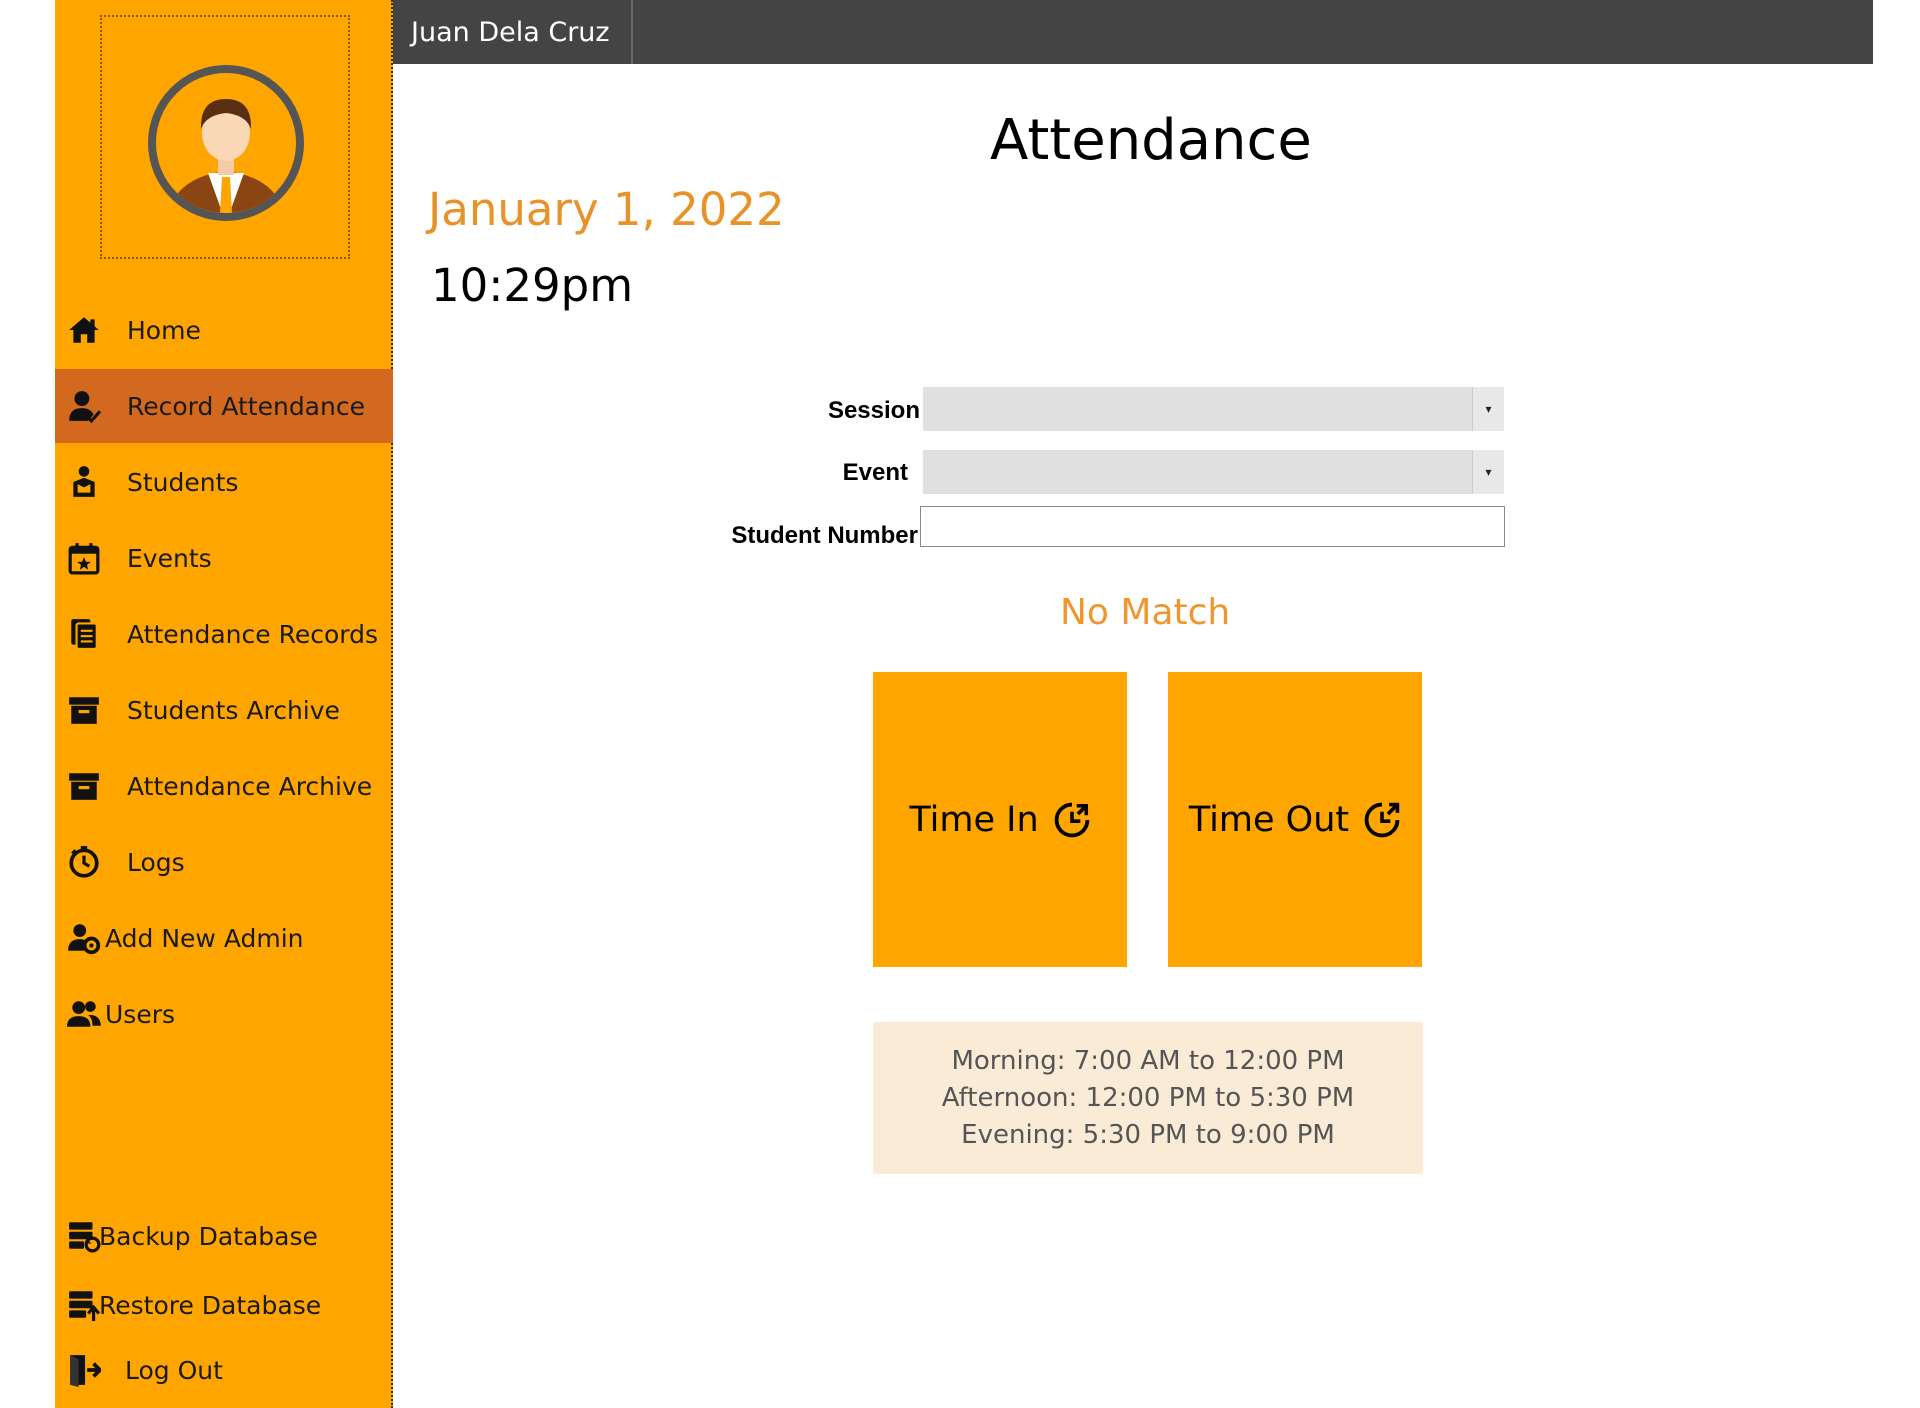 The image size is (1920, 1408). I want to click on schedule-morning: Morning: 7:00 AM to 12:00 PM, so click(1148, 1060).